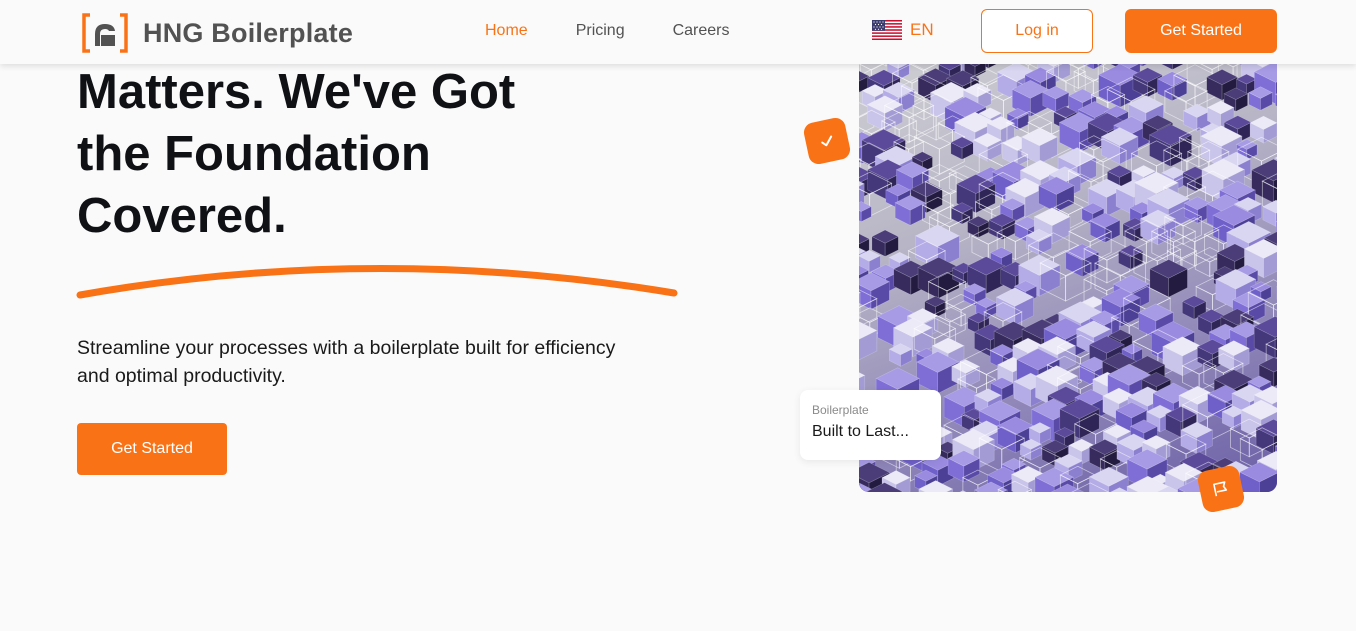  What do you see at coordinates (248, 32) in the screenshot?
I see `brand-name: HNG Boilerplate` at bounding box center [248, 32].